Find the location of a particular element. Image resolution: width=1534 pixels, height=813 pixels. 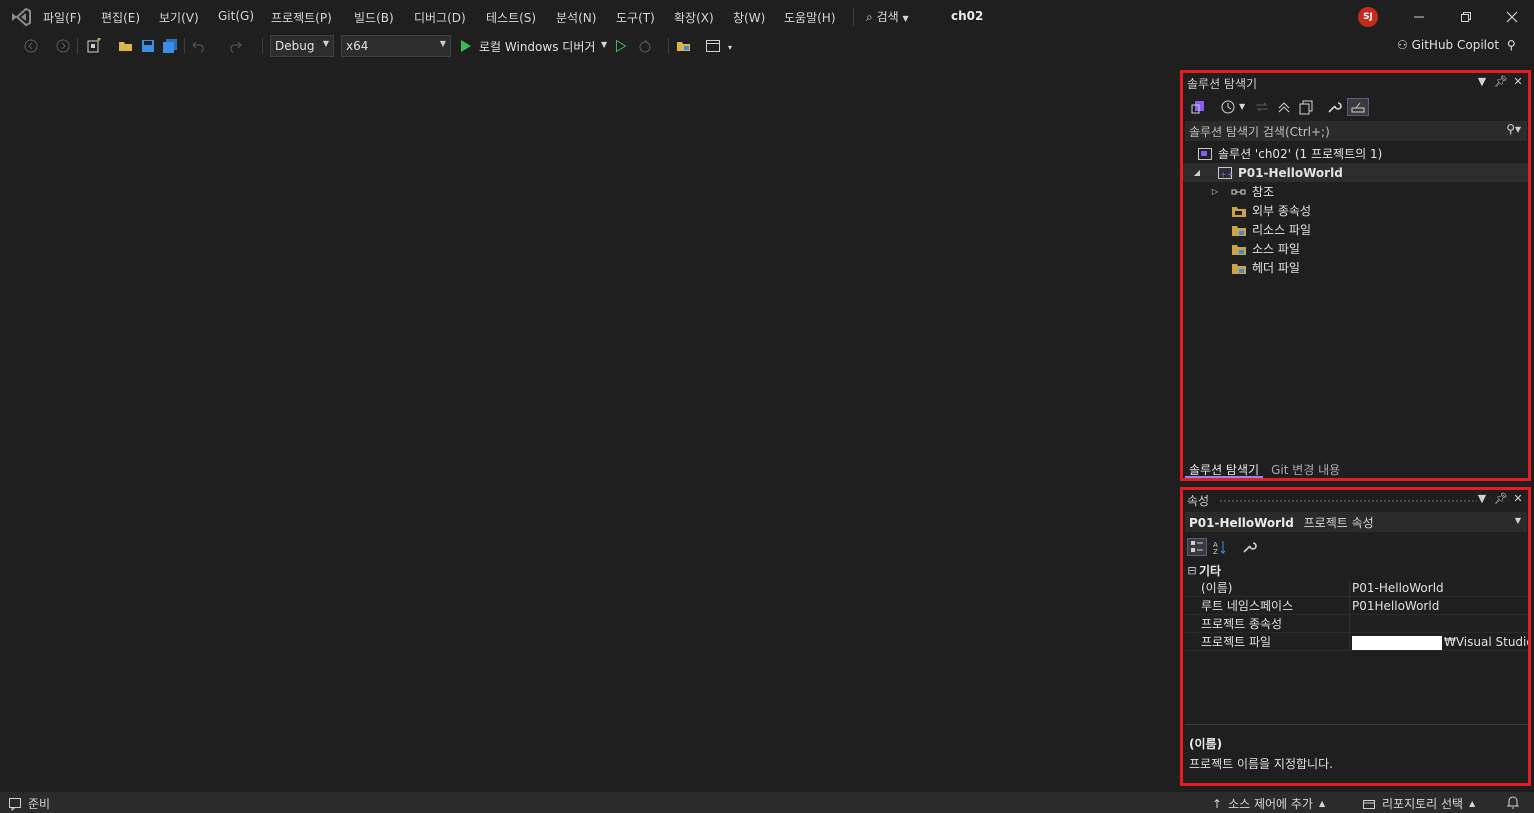

open-file-button is located at coordinates (126, 46).